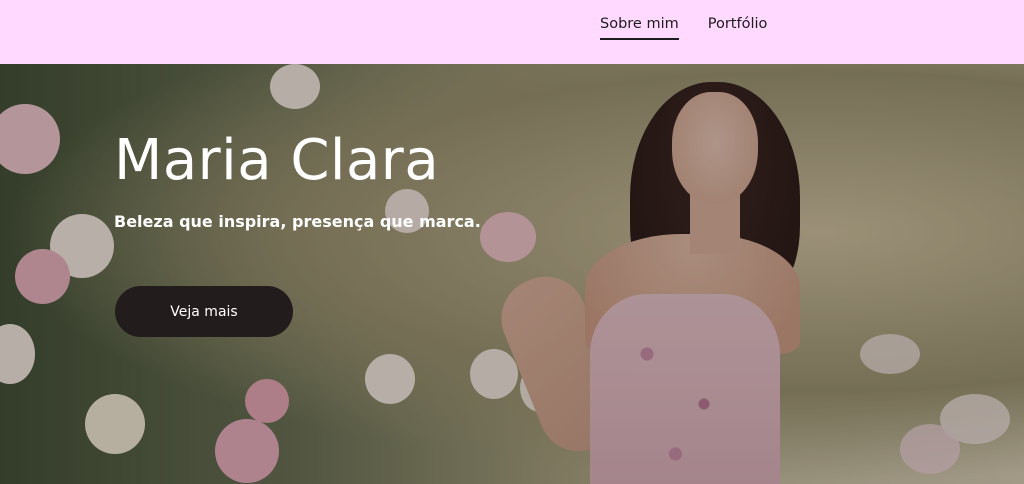 This screenshot has height=484, width=1024. What do you see at coordinates (297, 221) in the screenshot?
I see `hero-subtitle: Beleza que inspira, presença que marca.` at bounding box center [297, 221].